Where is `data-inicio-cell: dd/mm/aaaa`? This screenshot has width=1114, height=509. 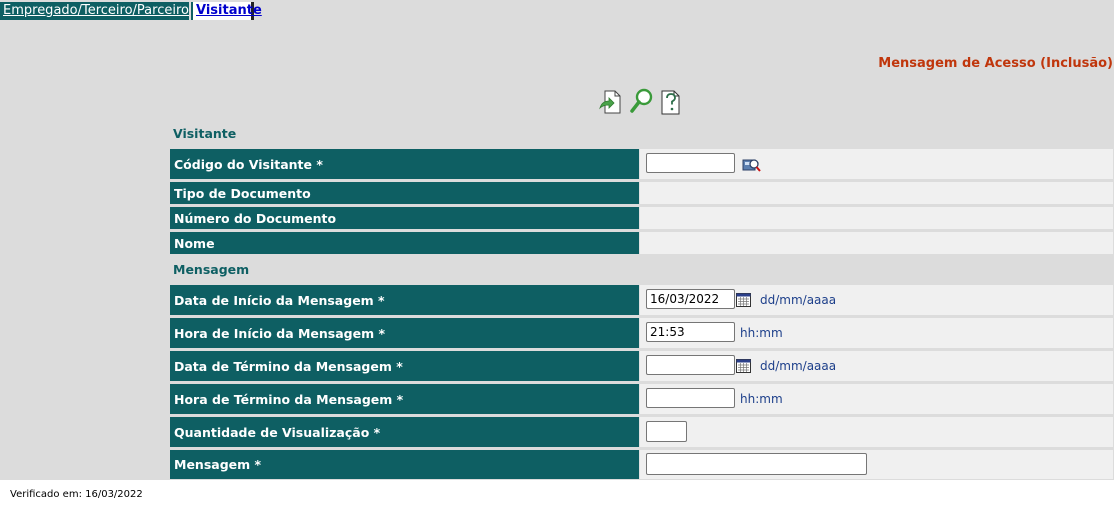 data-inicio-cell: dd/mm/aaaa is located at coordinates (876, 300).